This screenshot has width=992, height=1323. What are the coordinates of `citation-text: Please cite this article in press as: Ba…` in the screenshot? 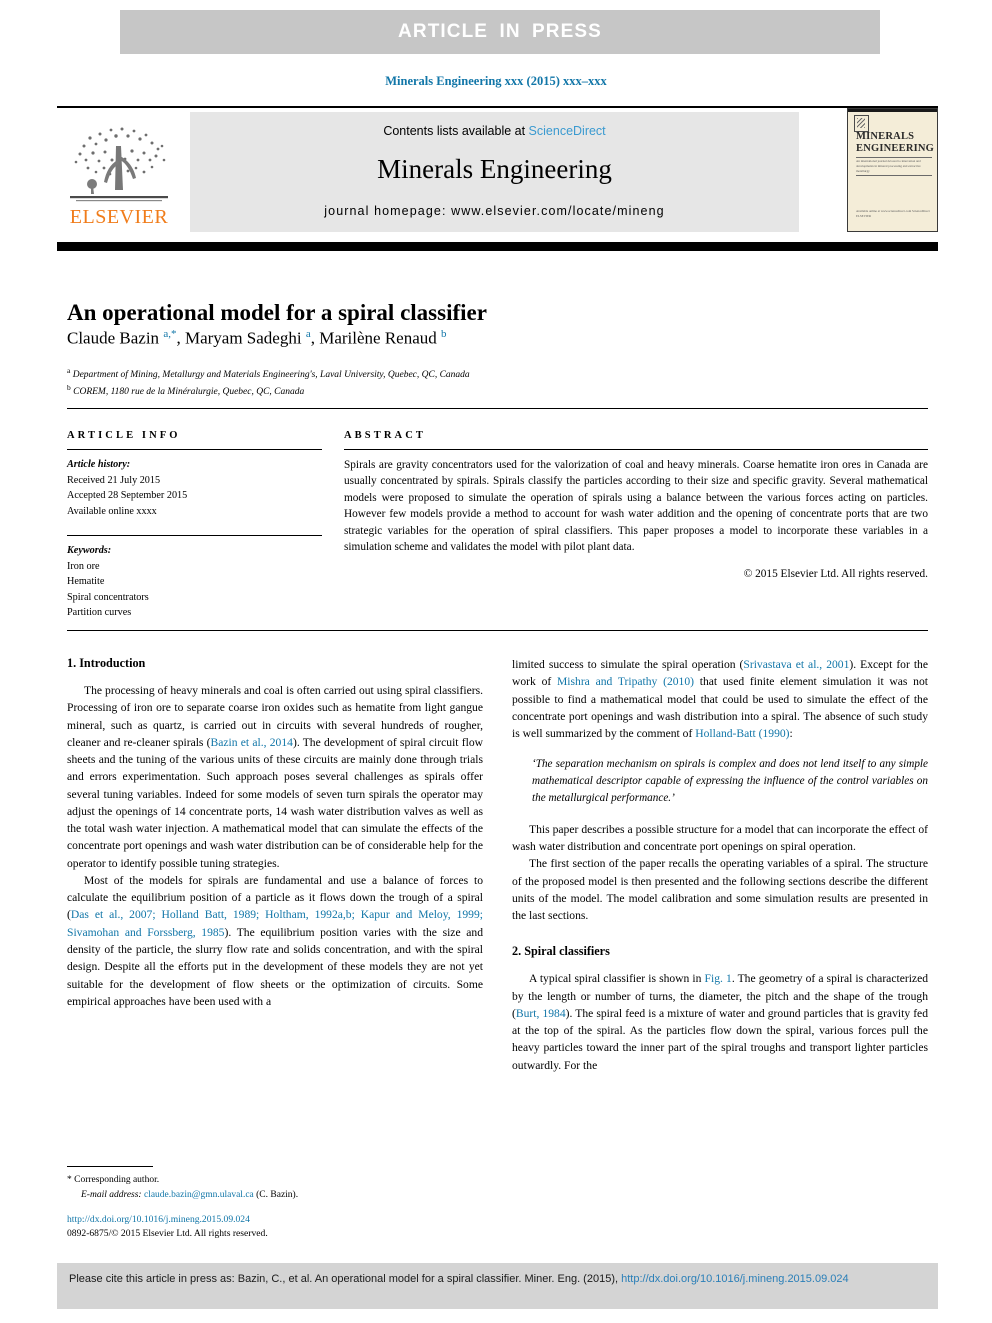 It's located at (497, 1279).